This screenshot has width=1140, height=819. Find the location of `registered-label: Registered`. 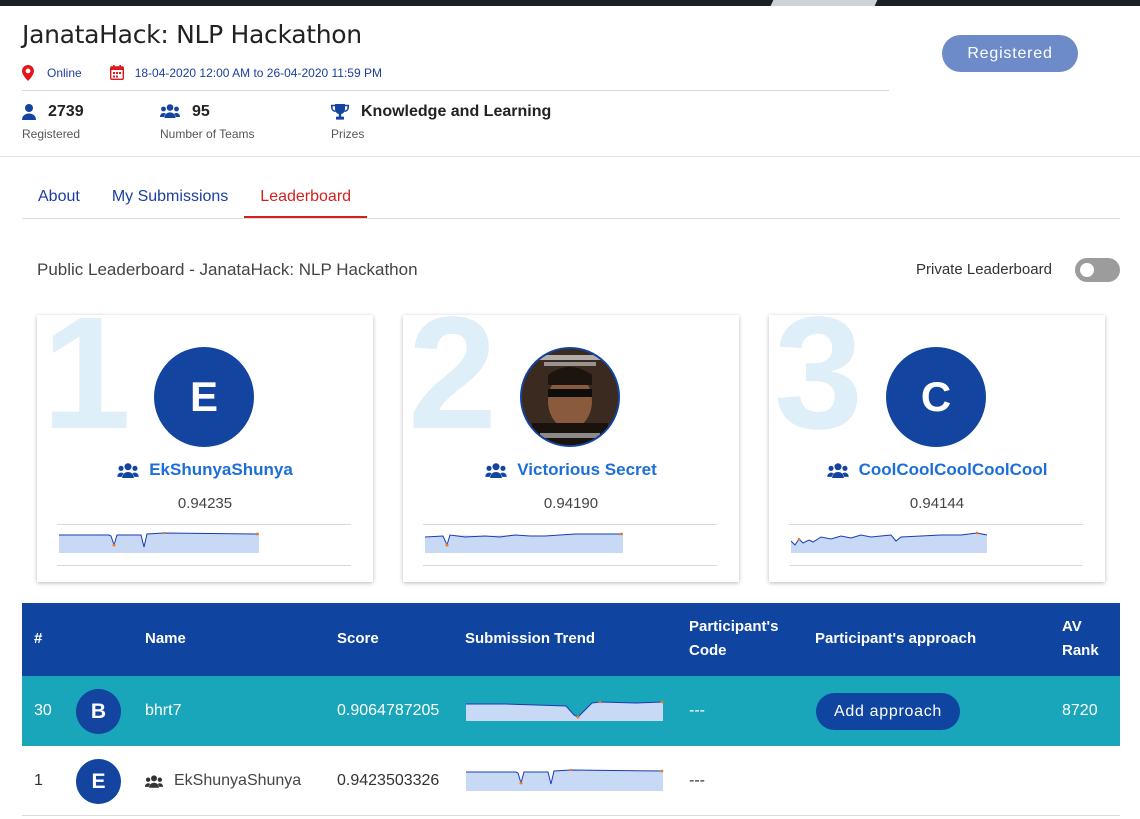

registered-label: Registered is located at coordinates (51, 134).